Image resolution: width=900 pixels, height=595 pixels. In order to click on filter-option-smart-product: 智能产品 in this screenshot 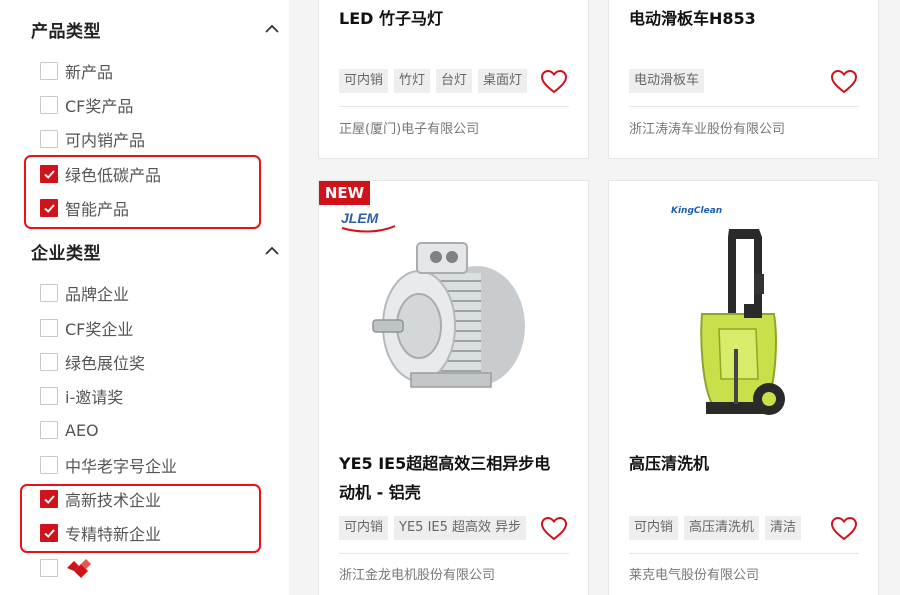, I will do `click(84, 208)`.